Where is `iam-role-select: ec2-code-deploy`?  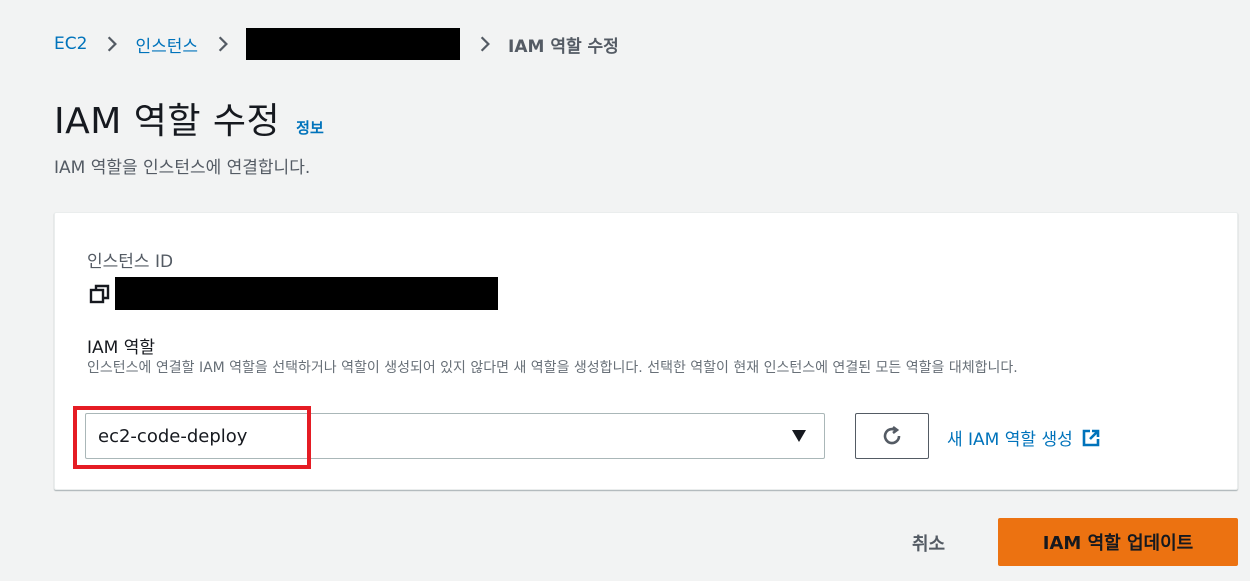 iam-role-select: ec2-code-deploy is located at coordinates (455, 436).